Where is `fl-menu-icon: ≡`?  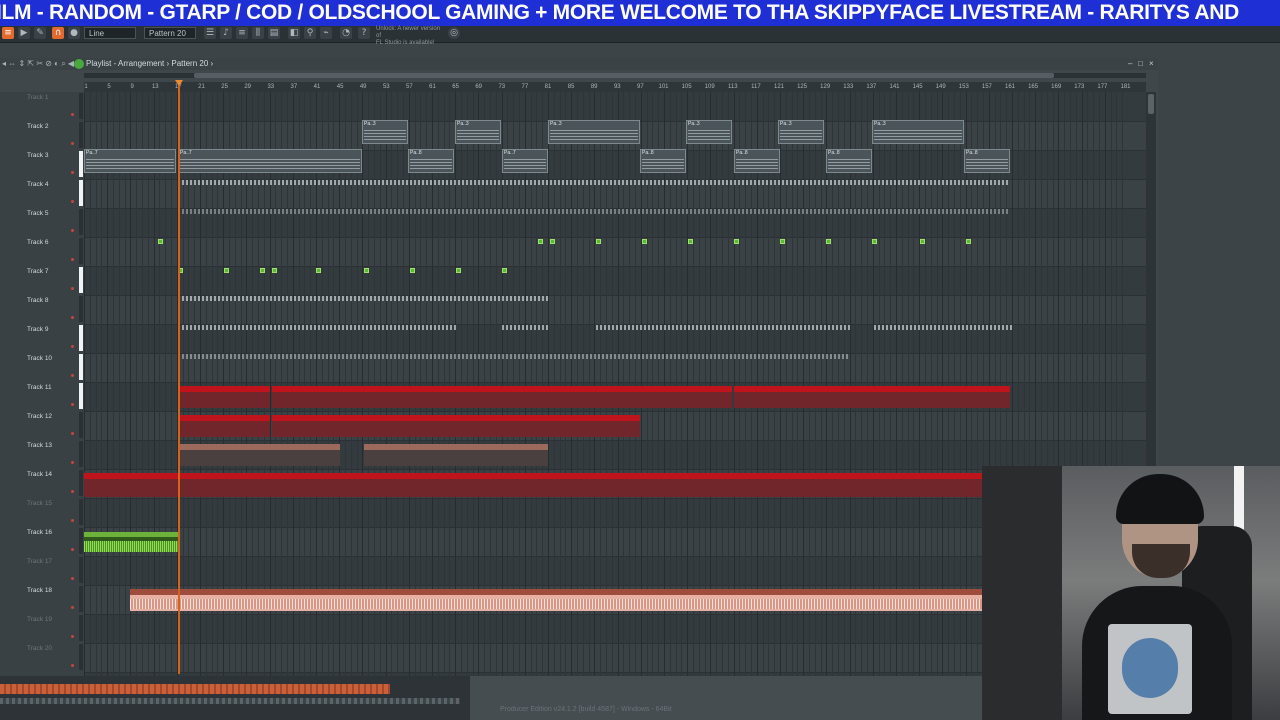
fl-menu-icon: ≡ is located at coordinates (8, 33).